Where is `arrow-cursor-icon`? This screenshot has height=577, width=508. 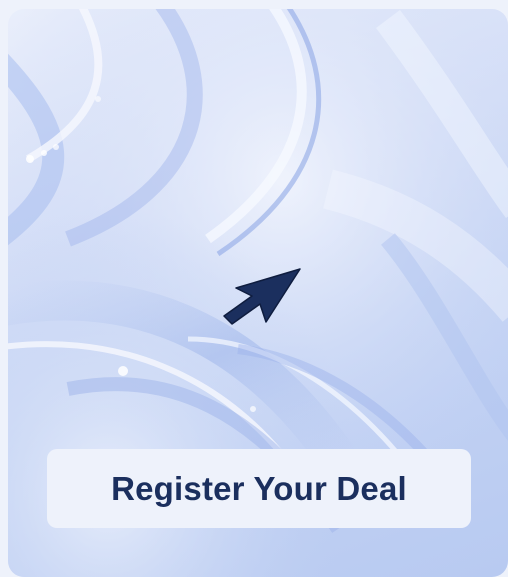
arrow-cursor-icon is located at coordinates (262, 296).